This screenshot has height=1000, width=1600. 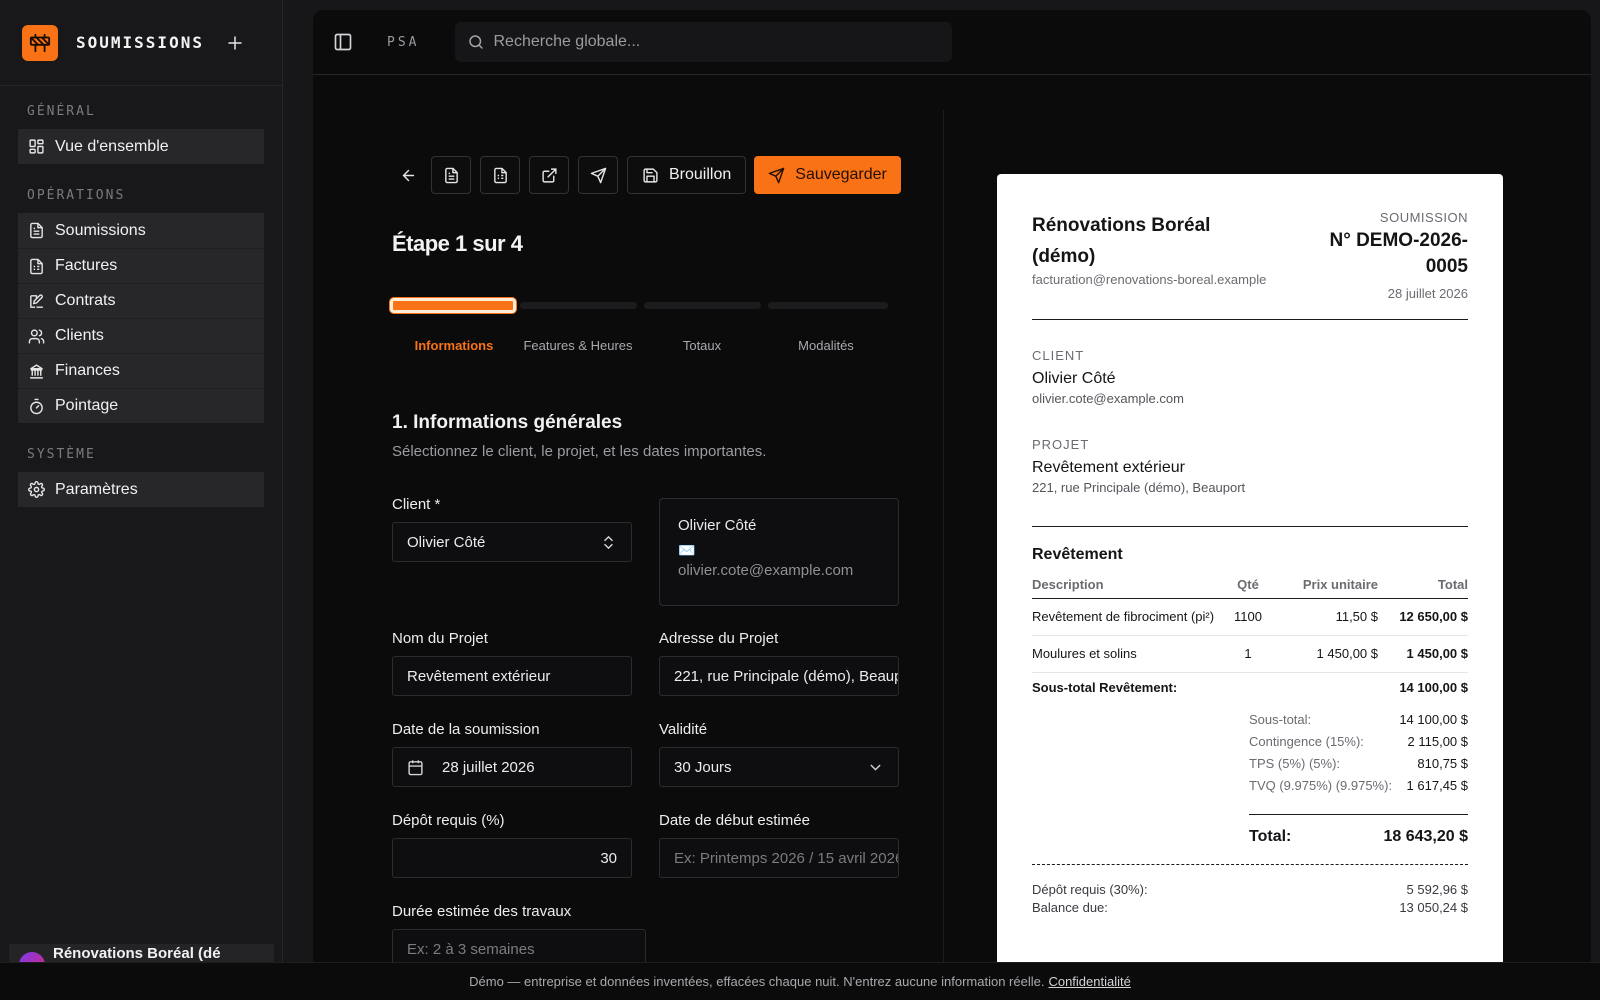 What do you see at coordinates (687, 550) in the screenshot?
I see `mail-icon: ✉️` at bounding box center [687, 550].